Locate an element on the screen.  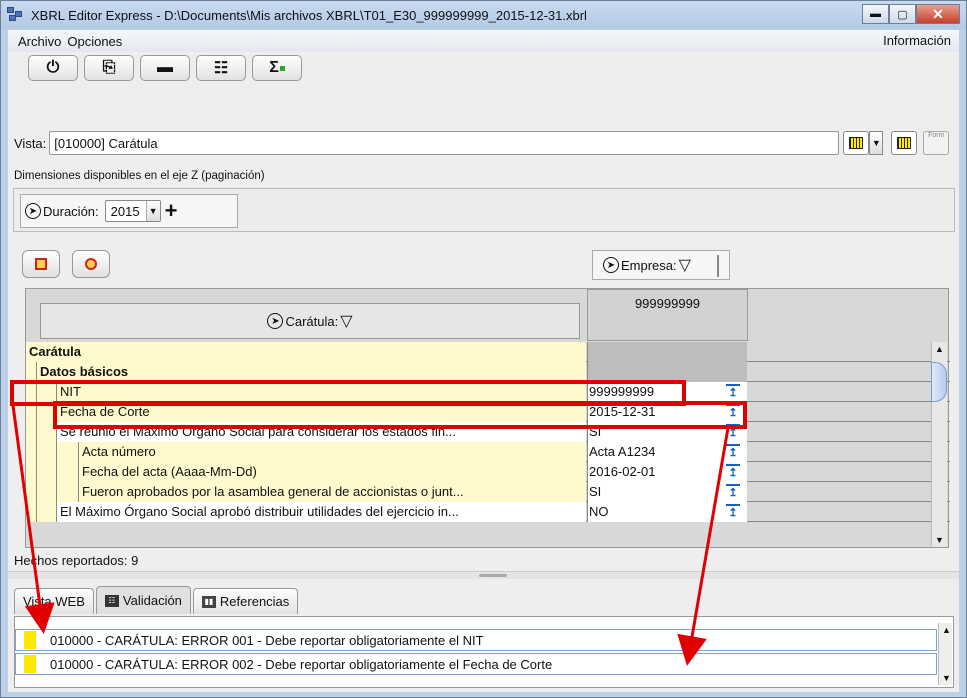
duracion-dimension: ➤ Duración: 2015 ▼ + is located at coordinates (129, 211).